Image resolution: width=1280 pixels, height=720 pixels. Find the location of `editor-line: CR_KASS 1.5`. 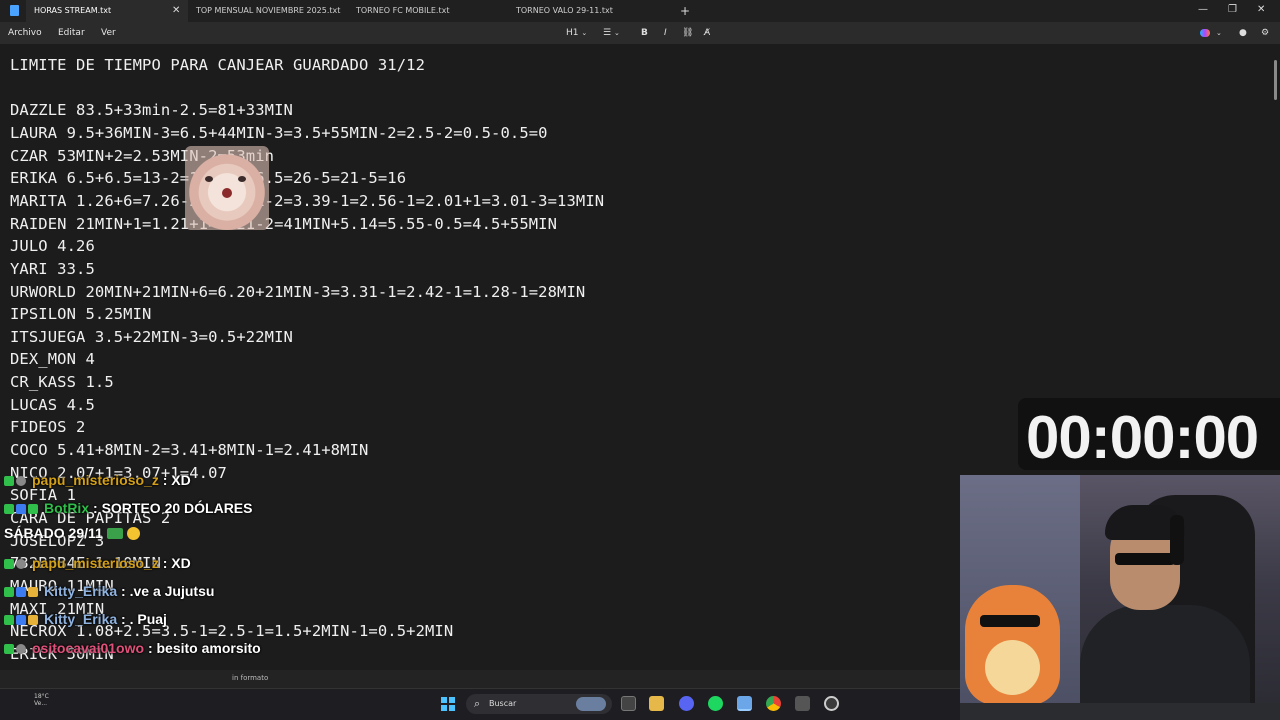

editor-line: CR_KASS 1.5 is located at coordinates (62, 382).